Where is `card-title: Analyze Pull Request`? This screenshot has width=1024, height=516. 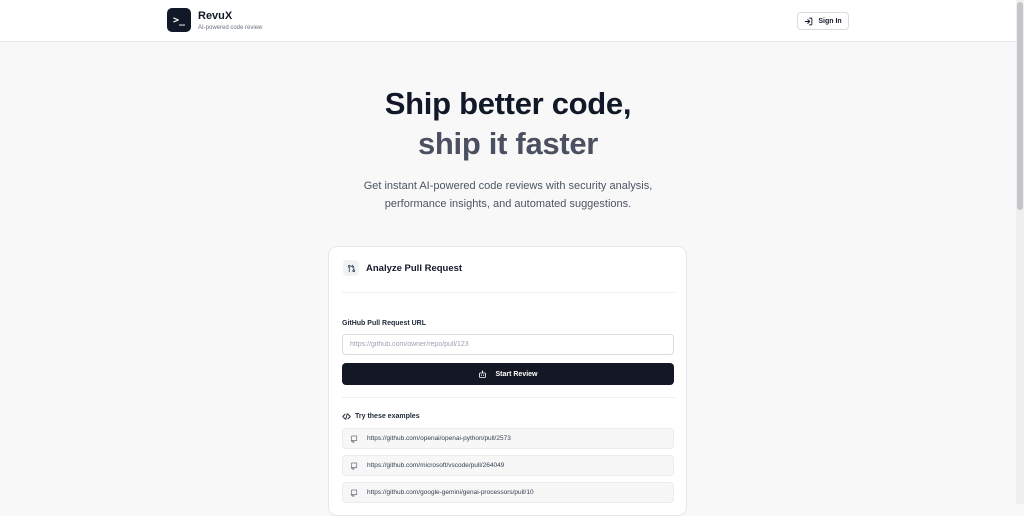 card-title: Analyze Pull Request is located at coordinates (414, 268).